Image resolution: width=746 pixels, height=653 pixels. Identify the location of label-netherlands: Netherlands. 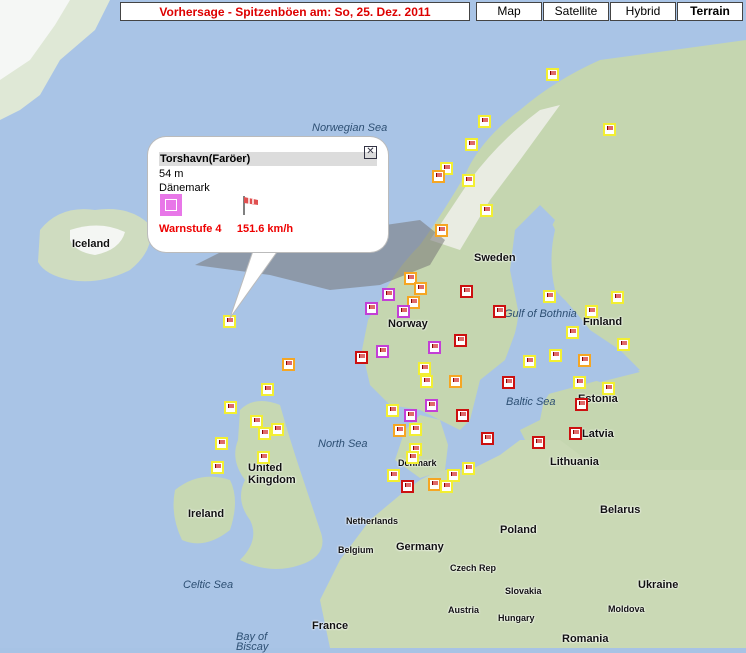
(372, 521).